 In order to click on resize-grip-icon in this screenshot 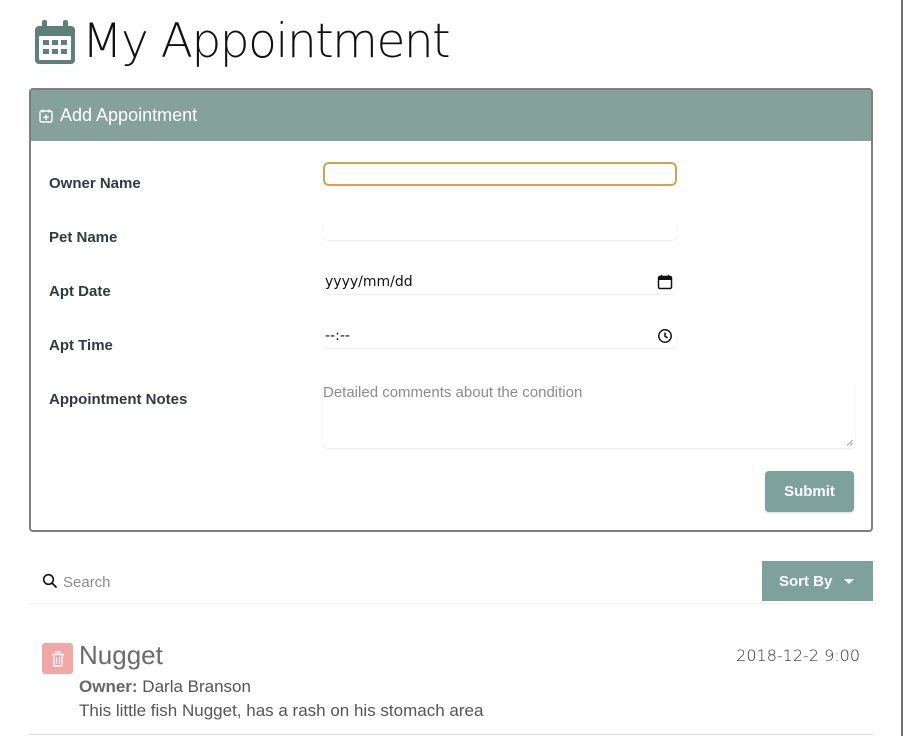, I will do `click(849, 442)`.